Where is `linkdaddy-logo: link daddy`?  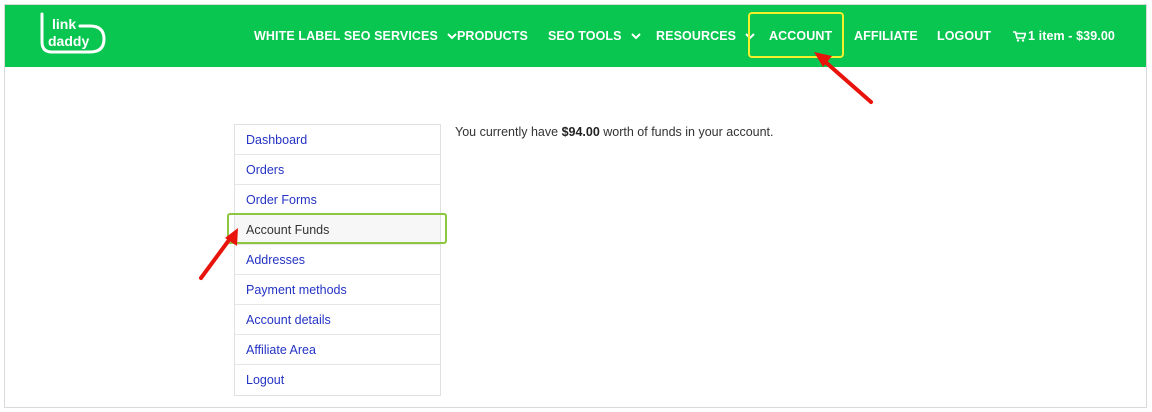 linkdaddy-logo: link daddy is located at coordinates (72, 34).